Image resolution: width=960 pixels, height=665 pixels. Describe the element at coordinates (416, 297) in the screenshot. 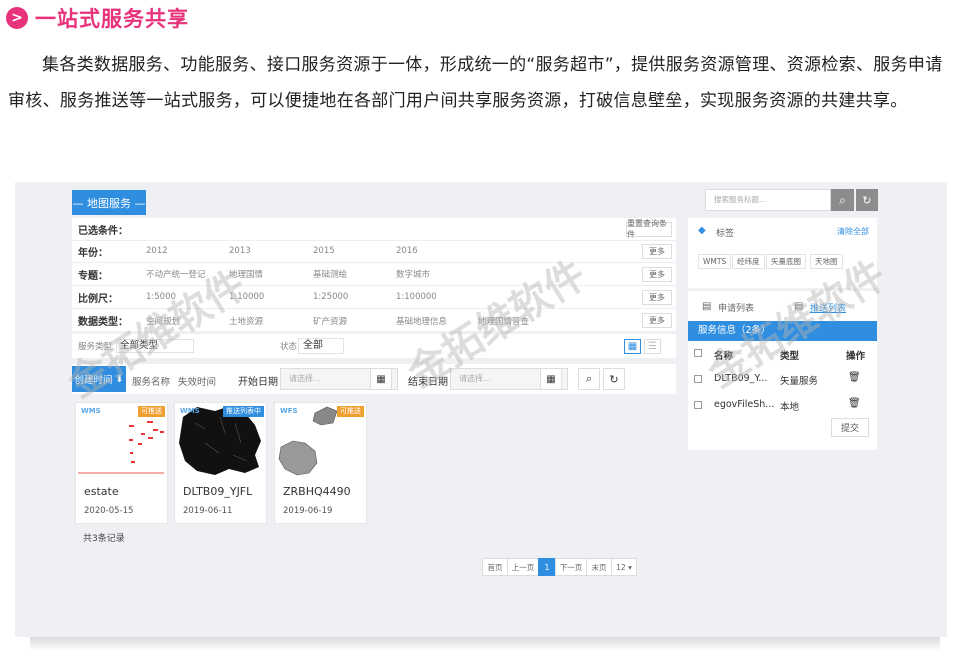

I see `filter-option: 1:100000` at that location.